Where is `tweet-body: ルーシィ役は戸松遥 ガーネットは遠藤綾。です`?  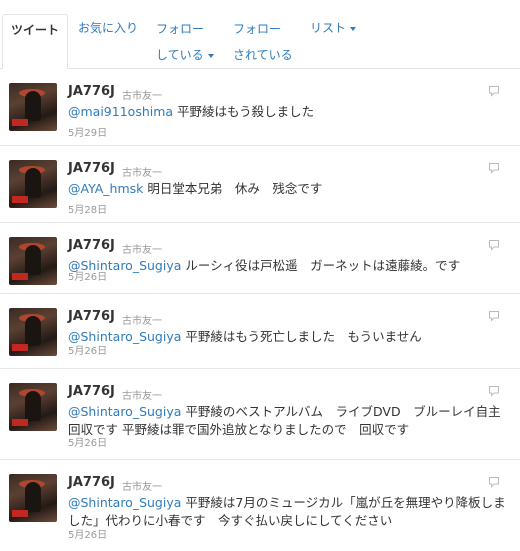 tweet-body: ルーシィ役は戸松遥 ガーネットは遠藤綾。です is located at coordinates (321, 265).